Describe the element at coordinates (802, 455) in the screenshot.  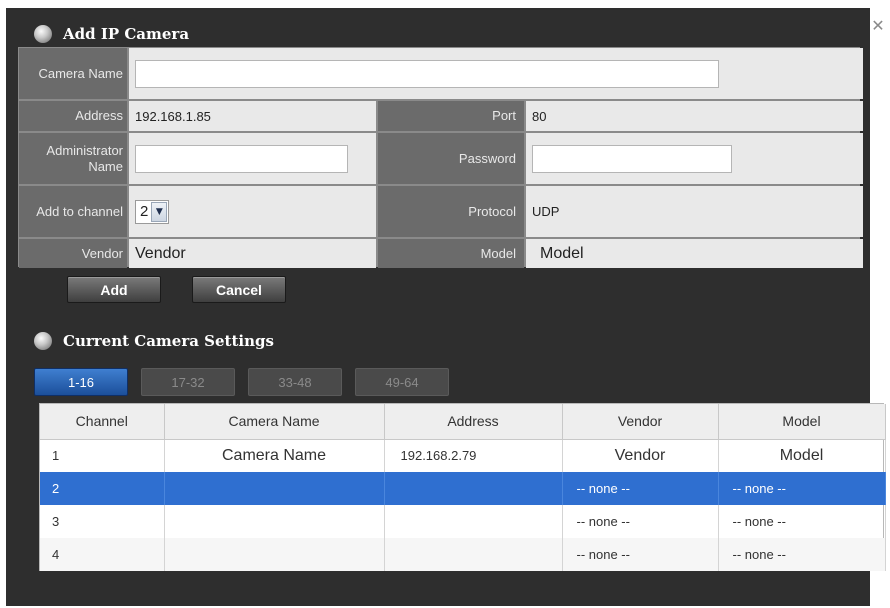
I see `row-model: Model` at that location.